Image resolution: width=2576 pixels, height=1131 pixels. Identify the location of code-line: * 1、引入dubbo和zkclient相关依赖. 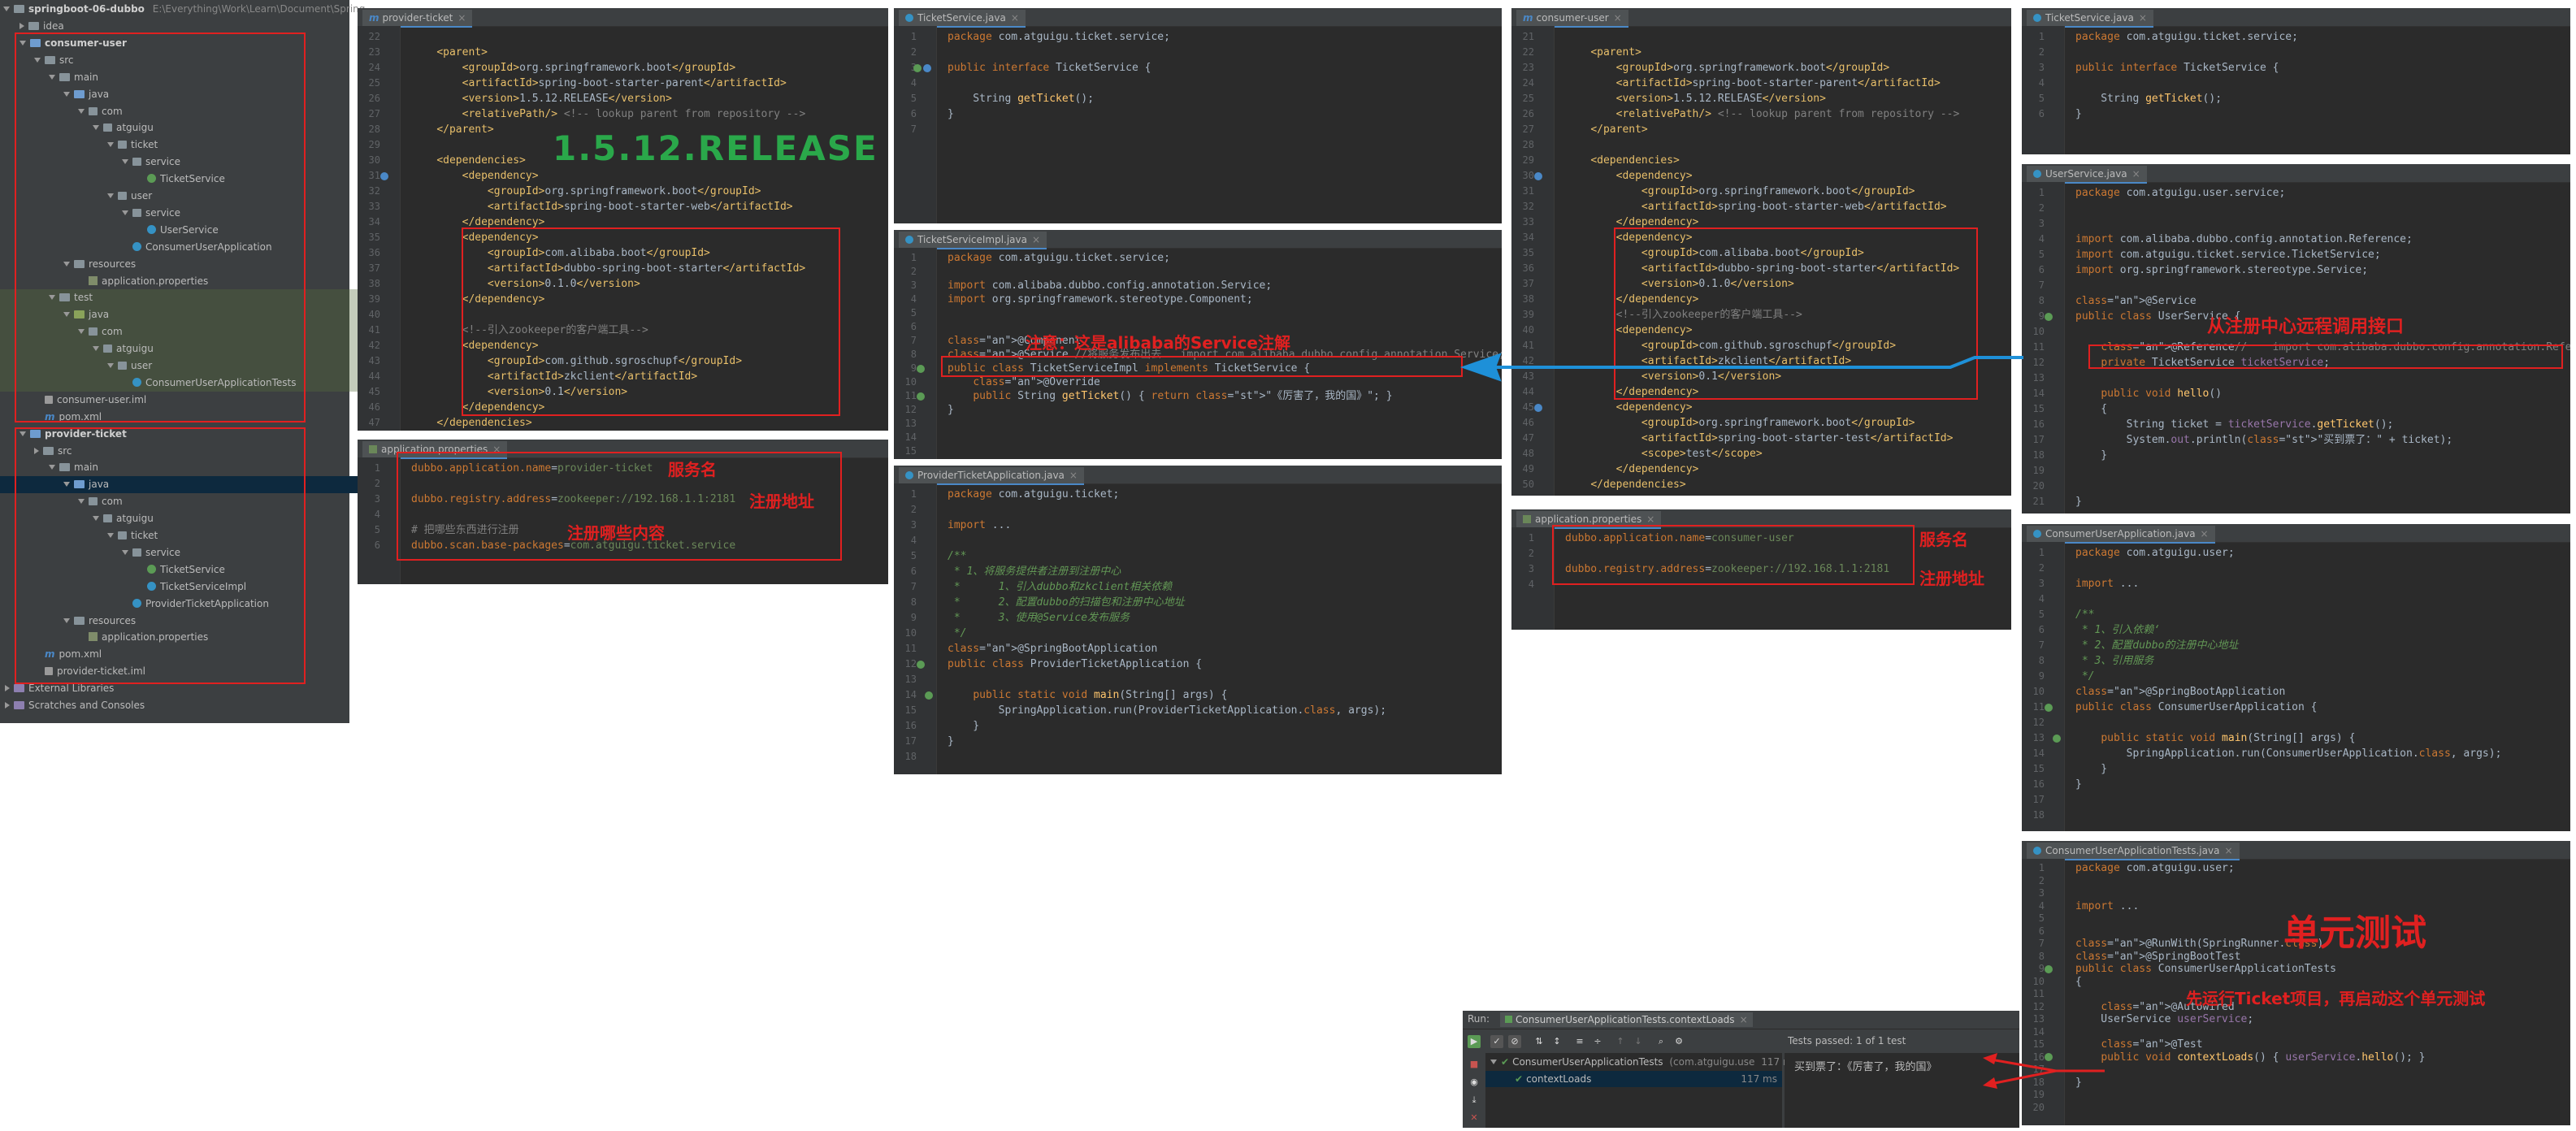
(1060, 587).